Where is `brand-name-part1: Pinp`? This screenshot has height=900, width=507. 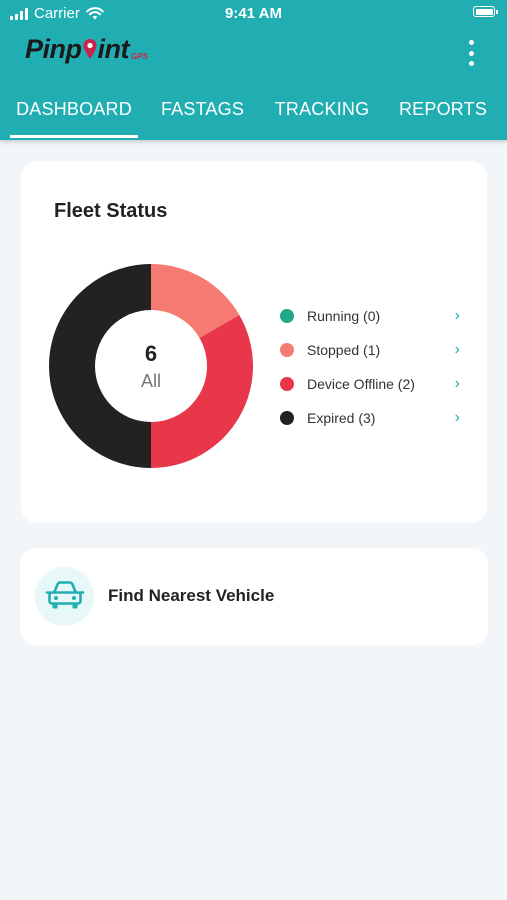 brand-name-part1: Pinp is located at coordinates (53, 48).